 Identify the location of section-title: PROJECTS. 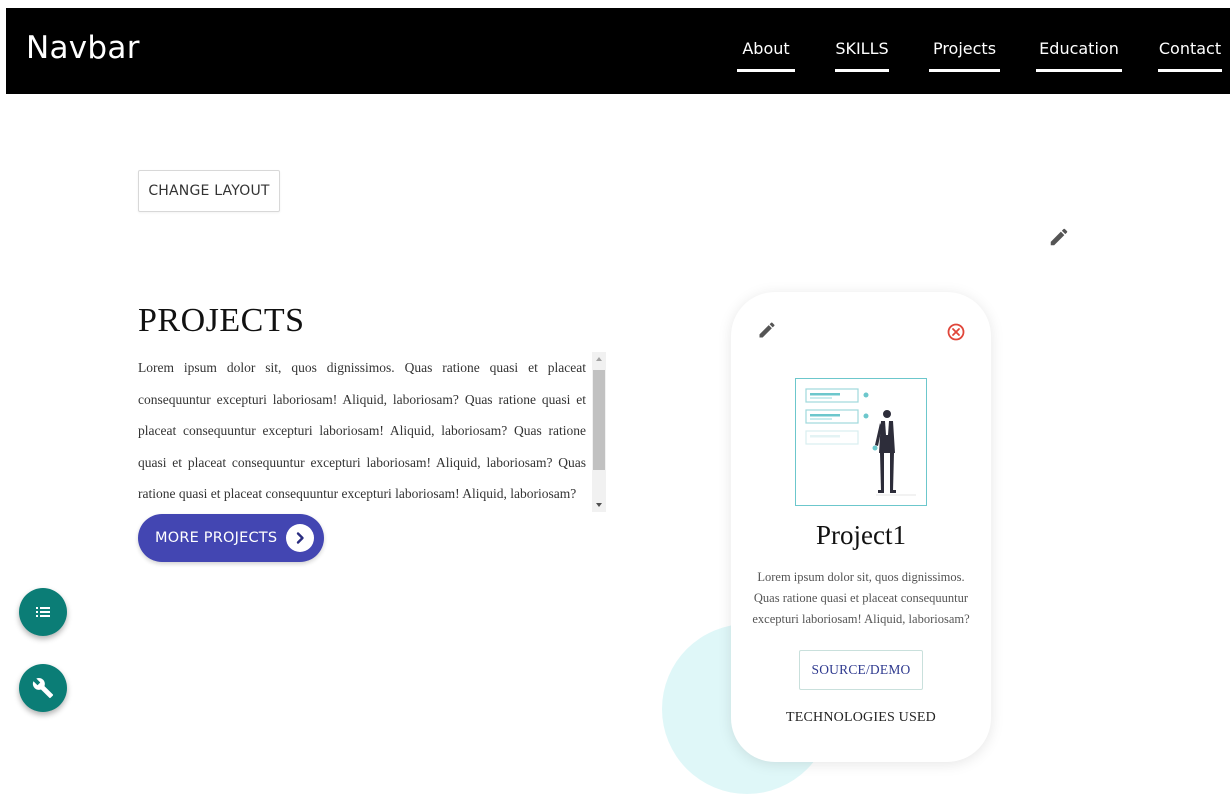
(221, 320).